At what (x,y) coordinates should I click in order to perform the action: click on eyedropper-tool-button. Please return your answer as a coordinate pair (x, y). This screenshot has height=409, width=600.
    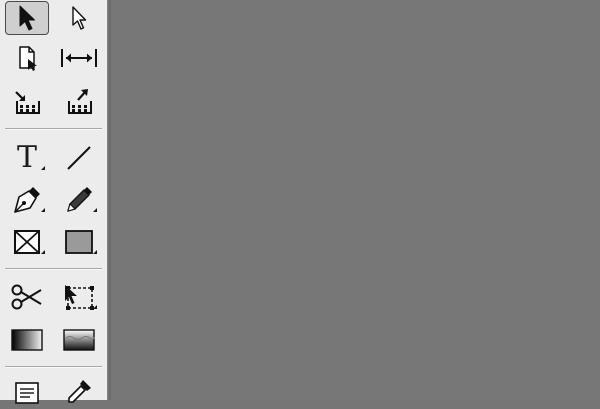
    Looking at the image, I should click on (79, 392).